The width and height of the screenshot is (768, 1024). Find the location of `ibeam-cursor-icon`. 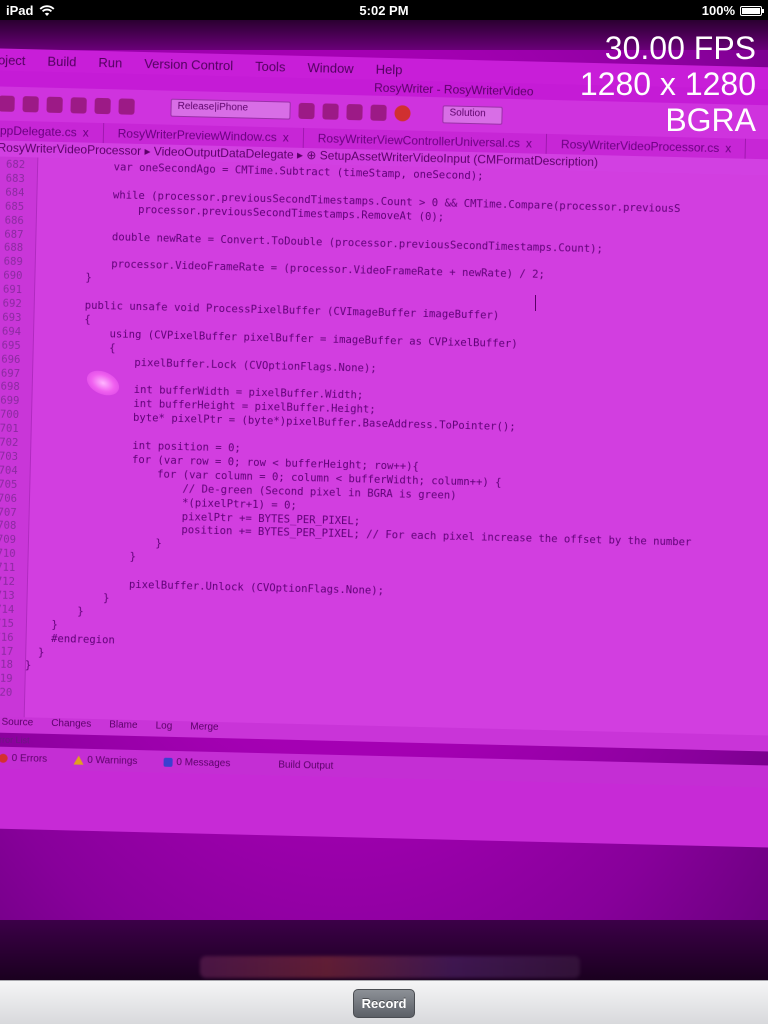

ibeam-cursor-icon is located at coordinates (535, 303).